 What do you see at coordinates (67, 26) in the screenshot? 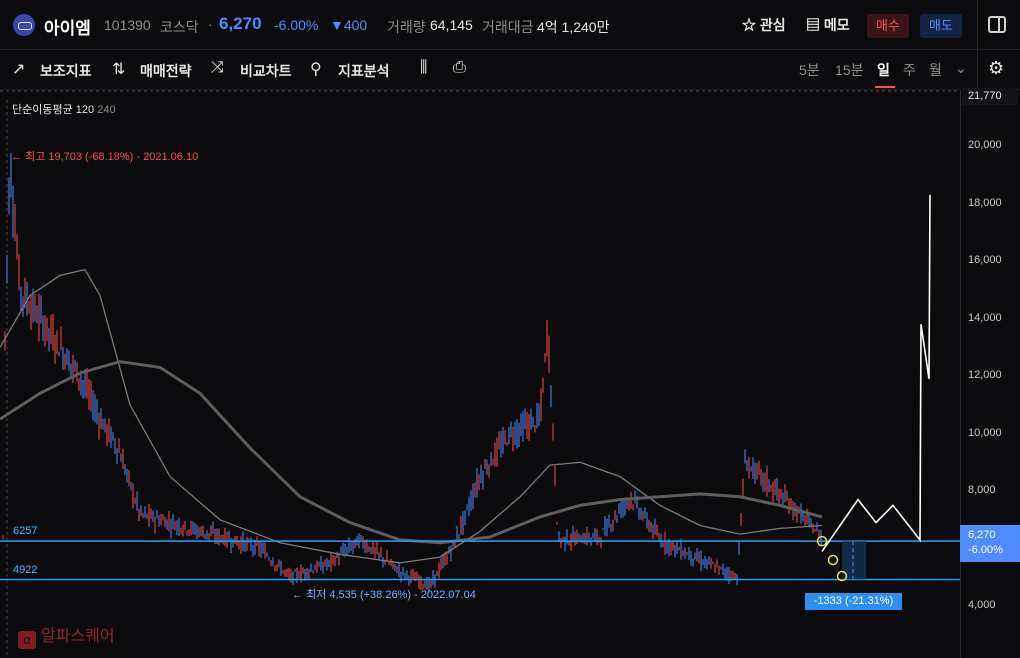
I see `stock-name: 아이엠` at bounding box center [67, 26].